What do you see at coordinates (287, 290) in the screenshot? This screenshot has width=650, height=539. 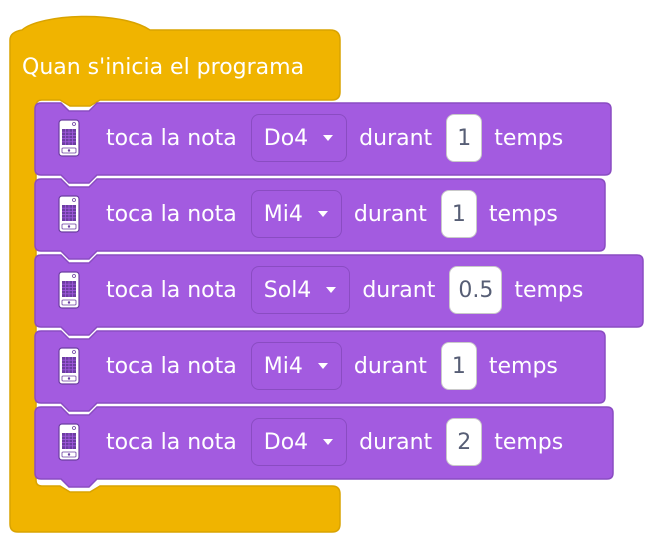 I see `note-dropdown-value: Sol4` at bounding box center [287, 290].